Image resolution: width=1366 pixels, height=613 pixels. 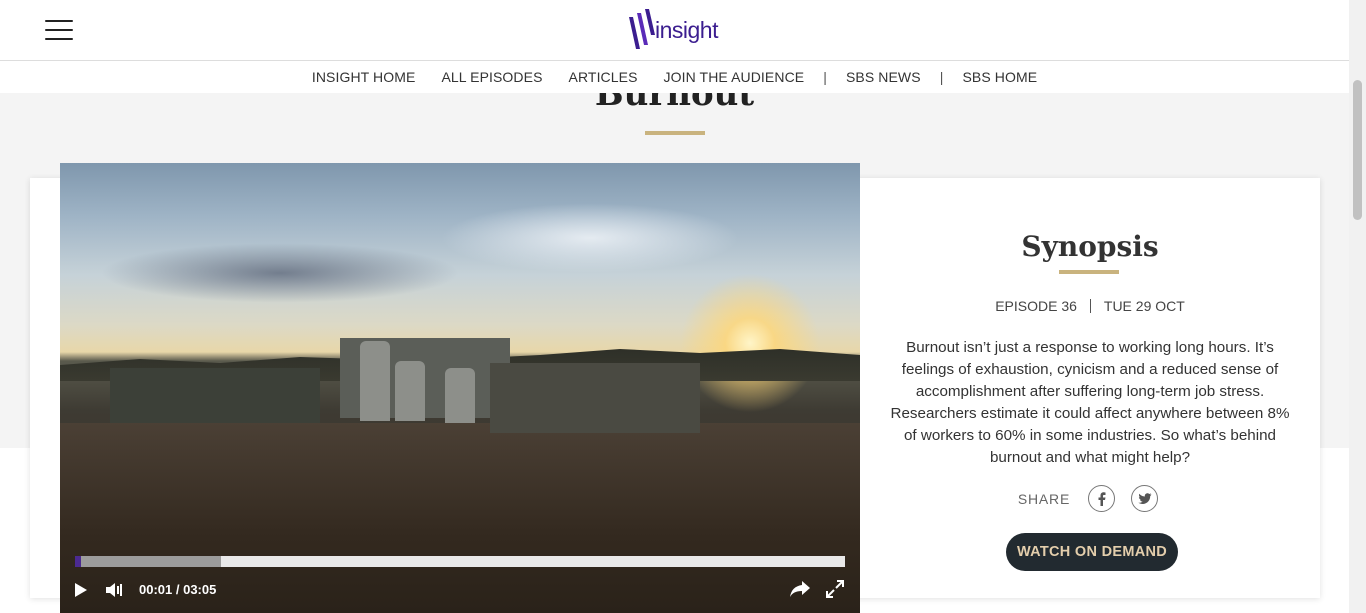 What do you see at coordinates (800, 589) in the screenshot?
I see `share-video-icon` at bounding box center [800, 589].